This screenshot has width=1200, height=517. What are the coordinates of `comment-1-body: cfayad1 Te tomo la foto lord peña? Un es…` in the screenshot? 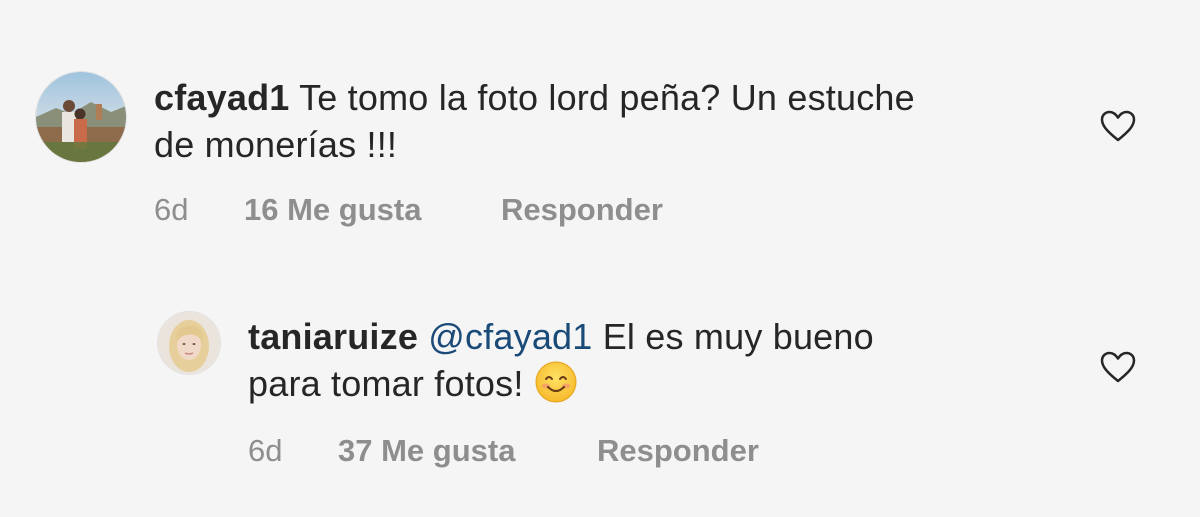 It's located at (534, 121).